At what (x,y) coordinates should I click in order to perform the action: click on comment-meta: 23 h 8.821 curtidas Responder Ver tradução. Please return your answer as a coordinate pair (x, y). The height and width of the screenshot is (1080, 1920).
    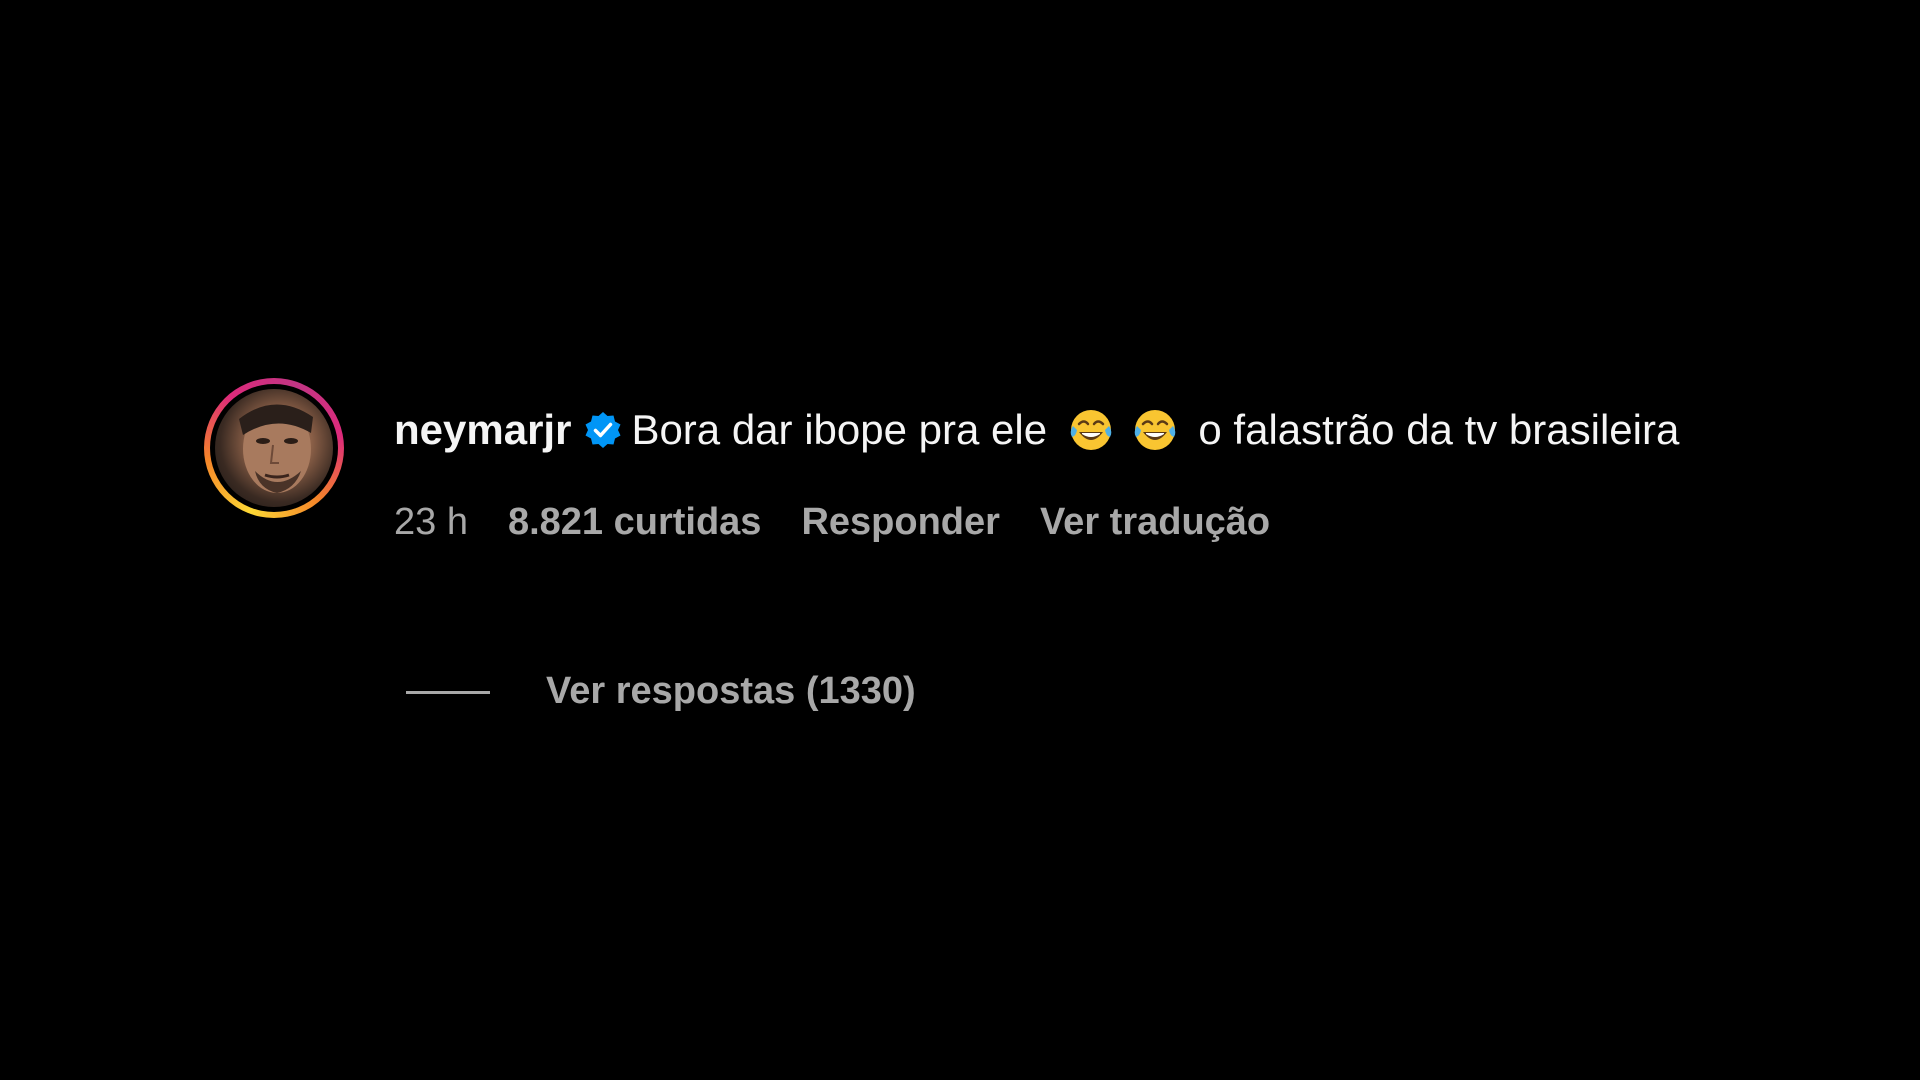
    Looking at the image, I should click on (1054, 522).